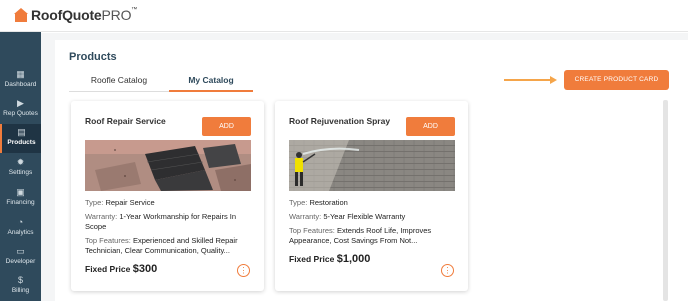 The height and width of the screenshot is (301, 688). Describe the element at coordinates (21, 132) in the screenshot. I see `products-icon: ▤` at that location.